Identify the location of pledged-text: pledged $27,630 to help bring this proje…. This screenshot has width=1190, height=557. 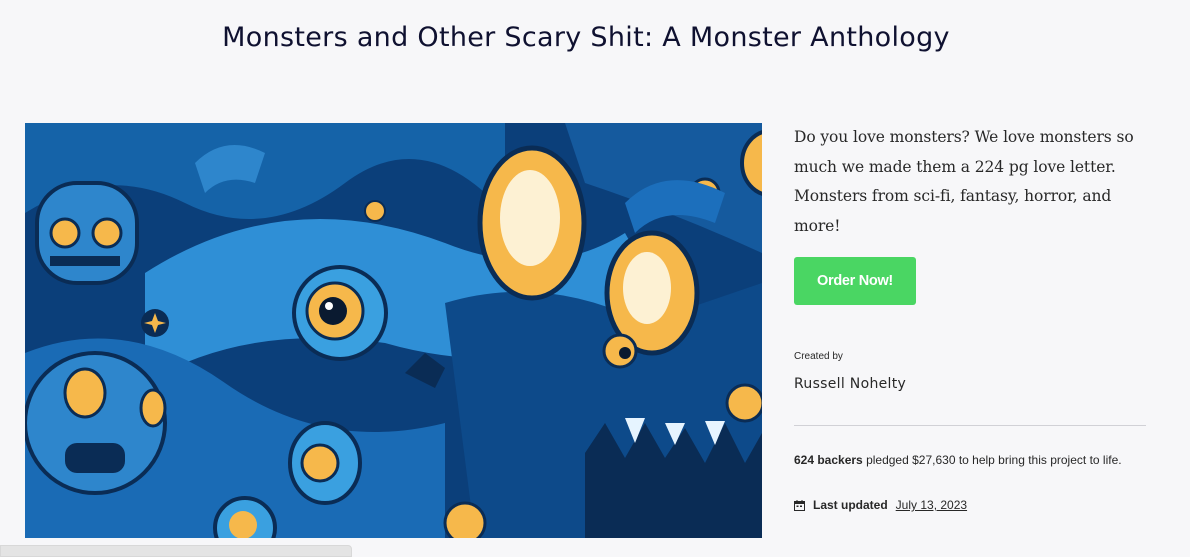
(992, 460).